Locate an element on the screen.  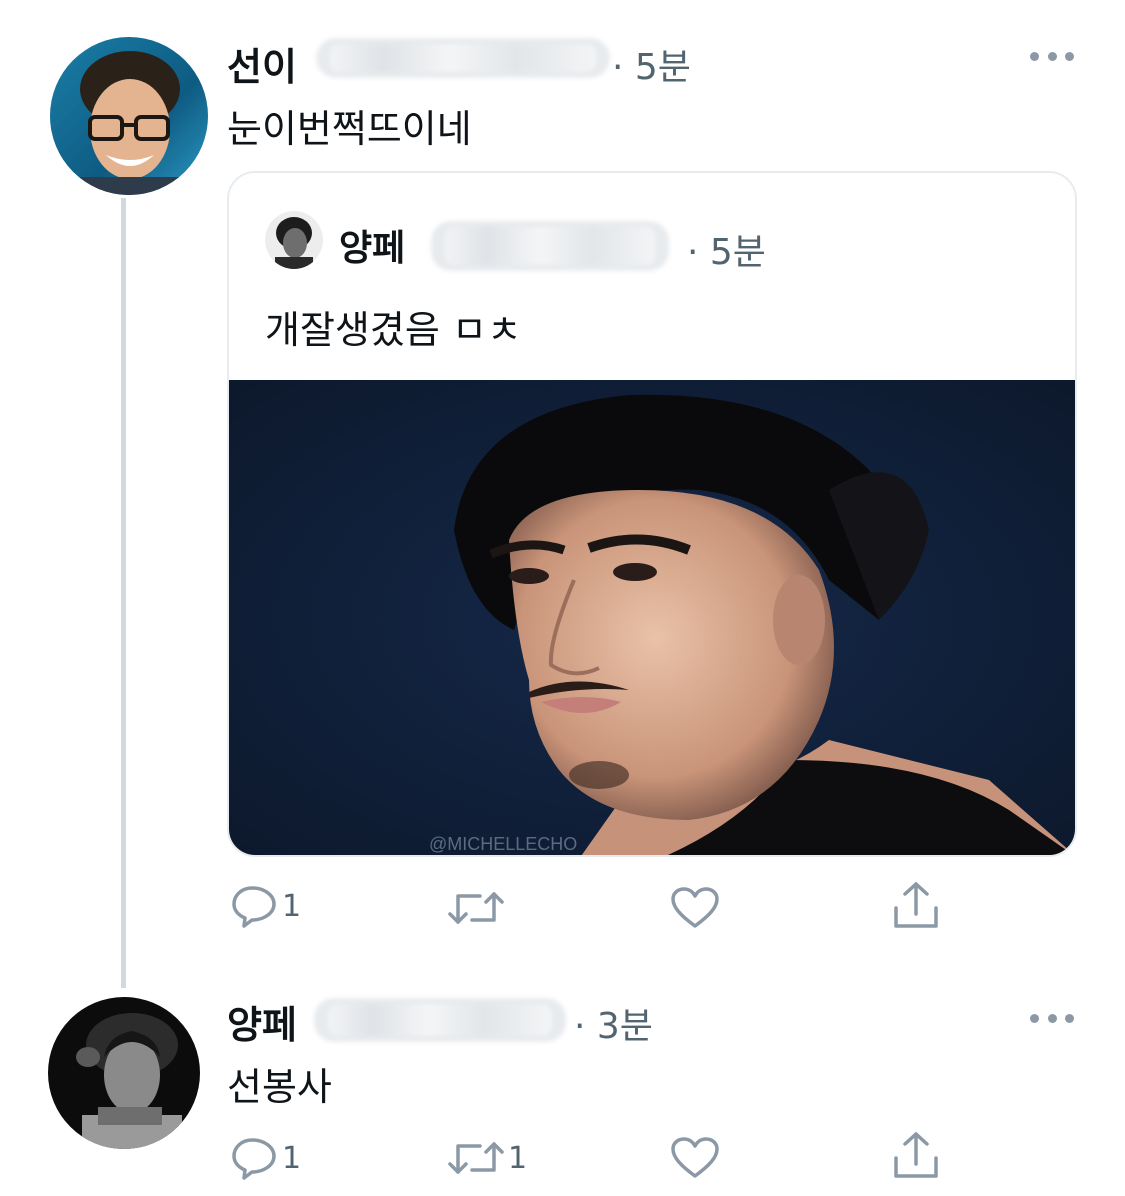
display-name: 선이 is located at coordinates (262, 63).